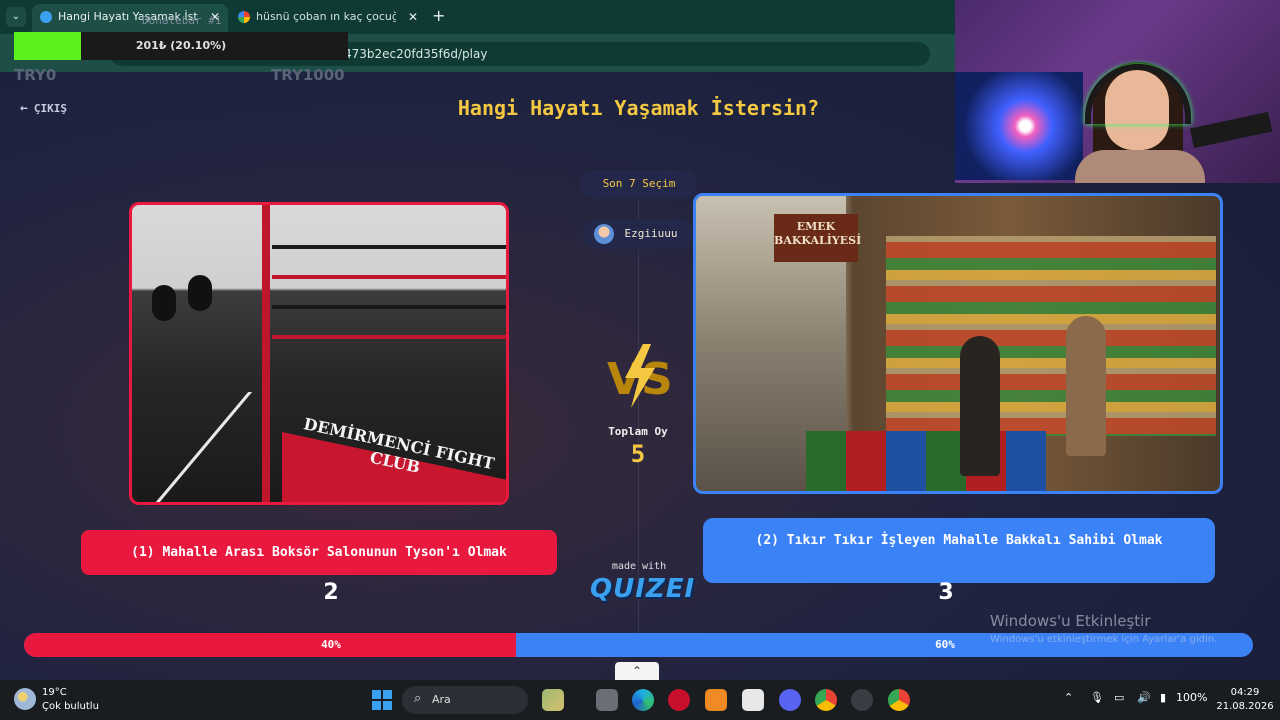  What do you see at coordinates (640, 376) in the screenshot?
I see `versus-icon: VS` at bounding box center [640, 376].